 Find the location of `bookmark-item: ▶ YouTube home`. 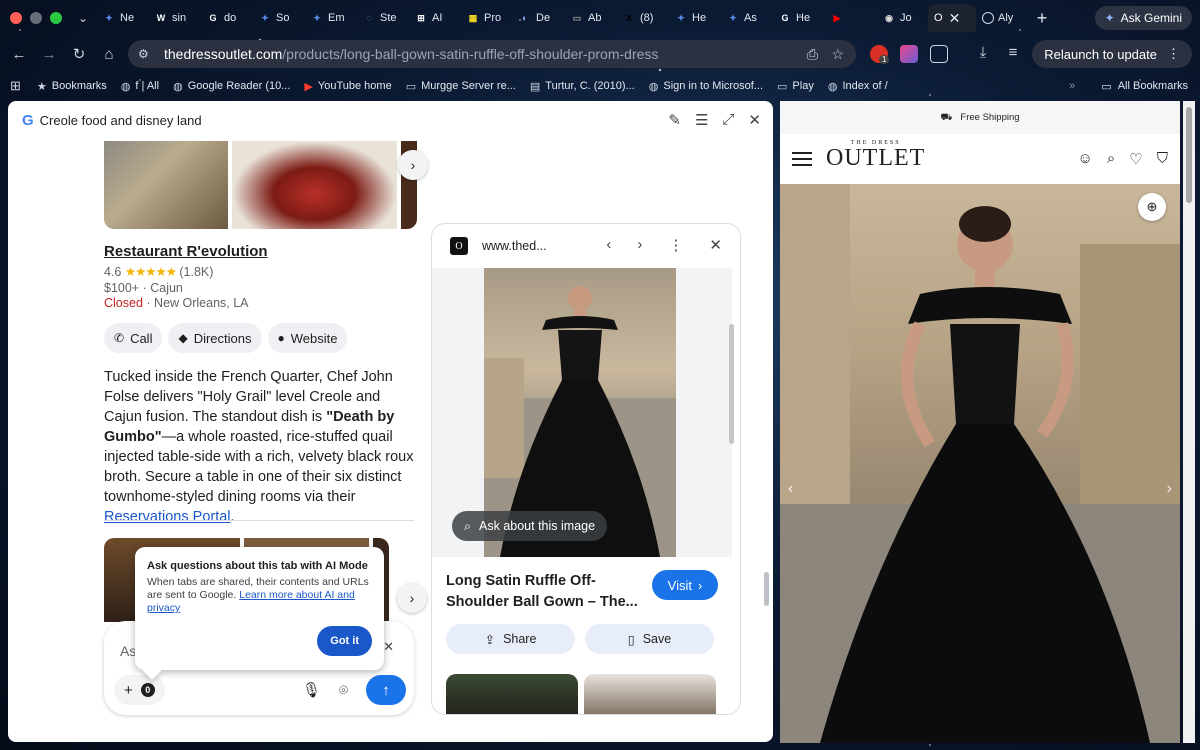

bookmark-item: ▶ YouTube home is located at coordinates (347, 86).